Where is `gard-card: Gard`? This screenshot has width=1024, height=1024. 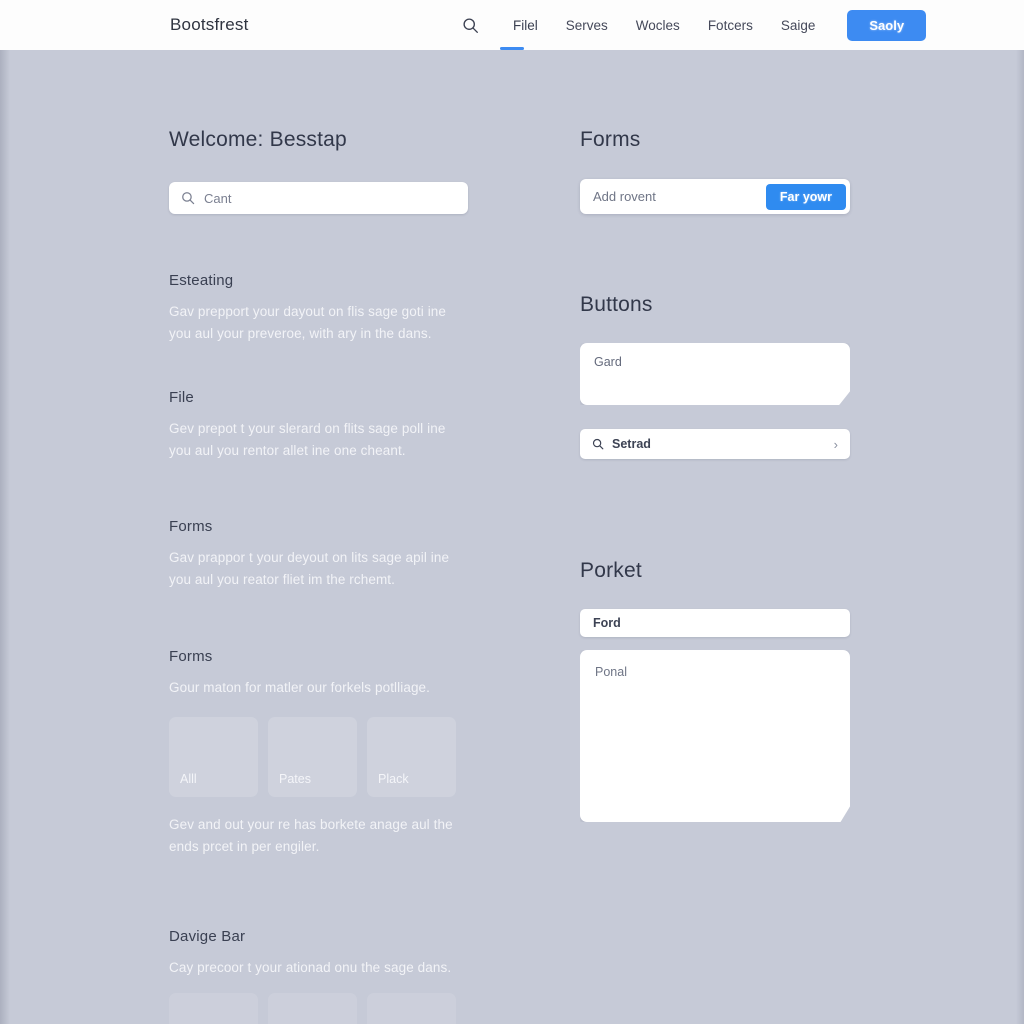
gard-card: Gard is located at coordinates (715, 374).